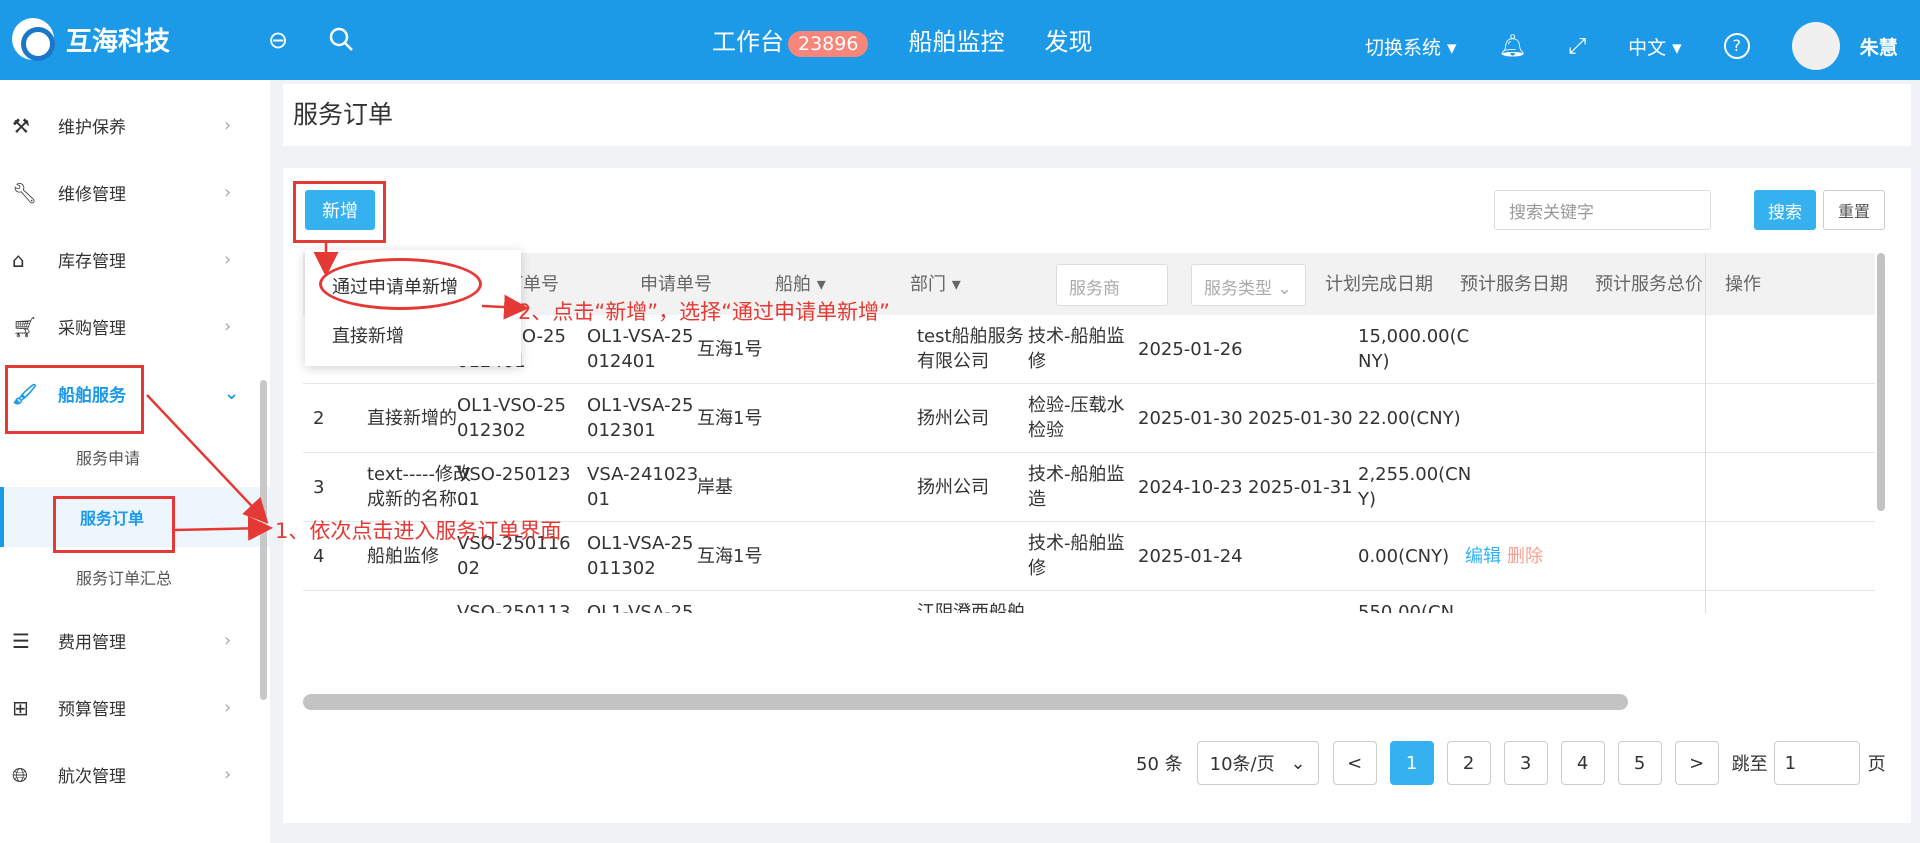  What do you see at coordinates (318, 613) in the screenshot?
I see `cell-idx: 5` at bounding box center [318, 613].